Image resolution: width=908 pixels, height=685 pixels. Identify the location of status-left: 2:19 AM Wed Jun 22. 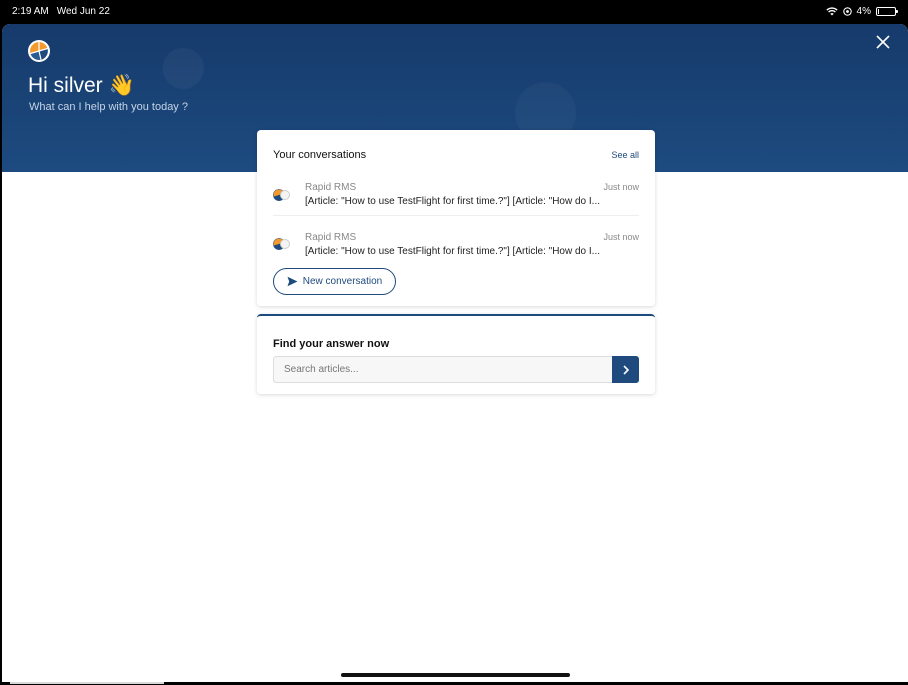
(61, 11).